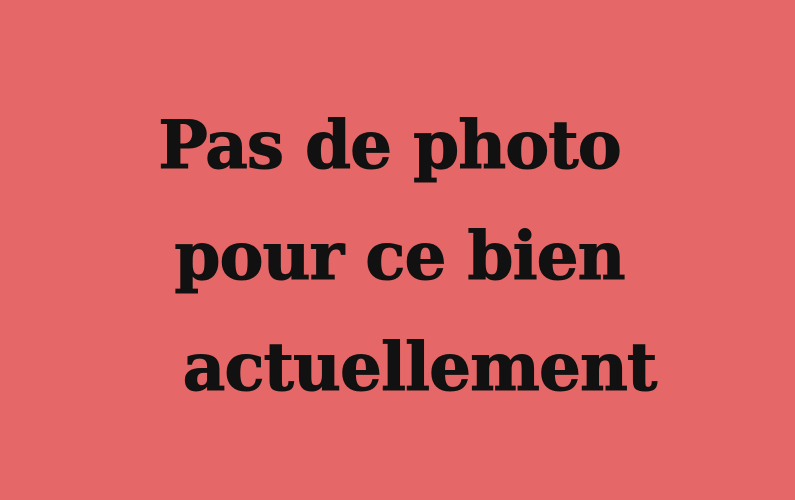 Image resolution: width=795 pixels, height=500 pixels. What do you see at coordinates (420, 367) in the screenshot?
I see `message-line-3: actuellement` at bounding box center [420, 367].